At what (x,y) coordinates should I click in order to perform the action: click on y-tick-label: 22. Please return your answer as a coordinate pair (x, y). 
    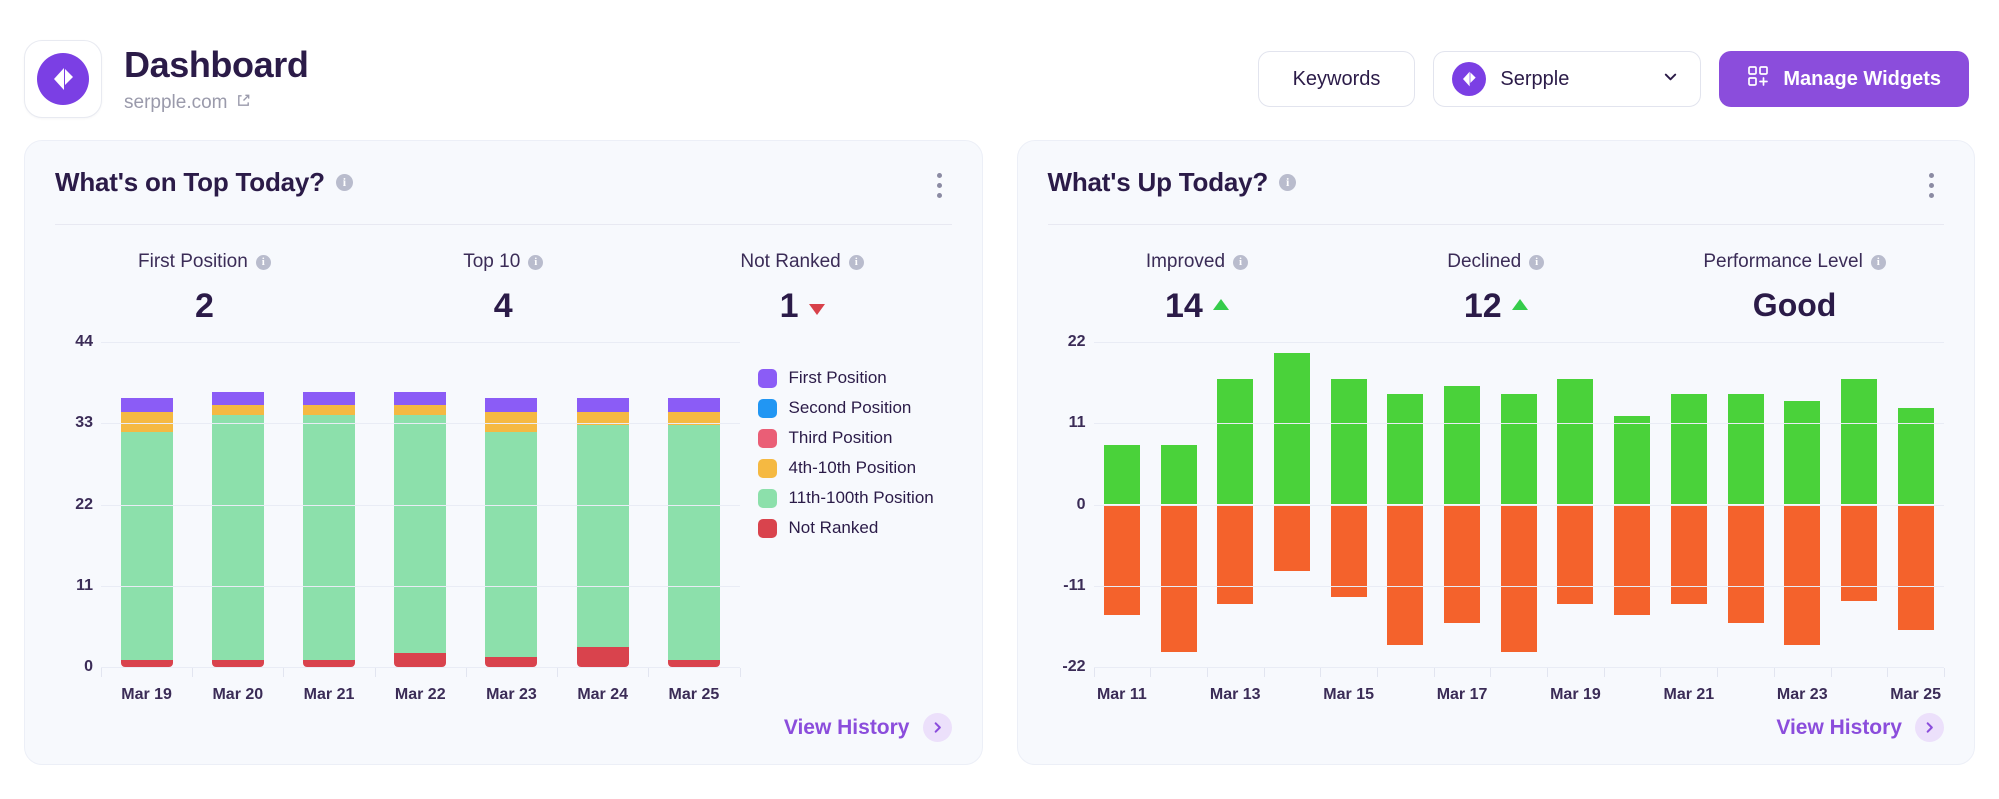
    Looking at the image, I should click on (1076, 341).